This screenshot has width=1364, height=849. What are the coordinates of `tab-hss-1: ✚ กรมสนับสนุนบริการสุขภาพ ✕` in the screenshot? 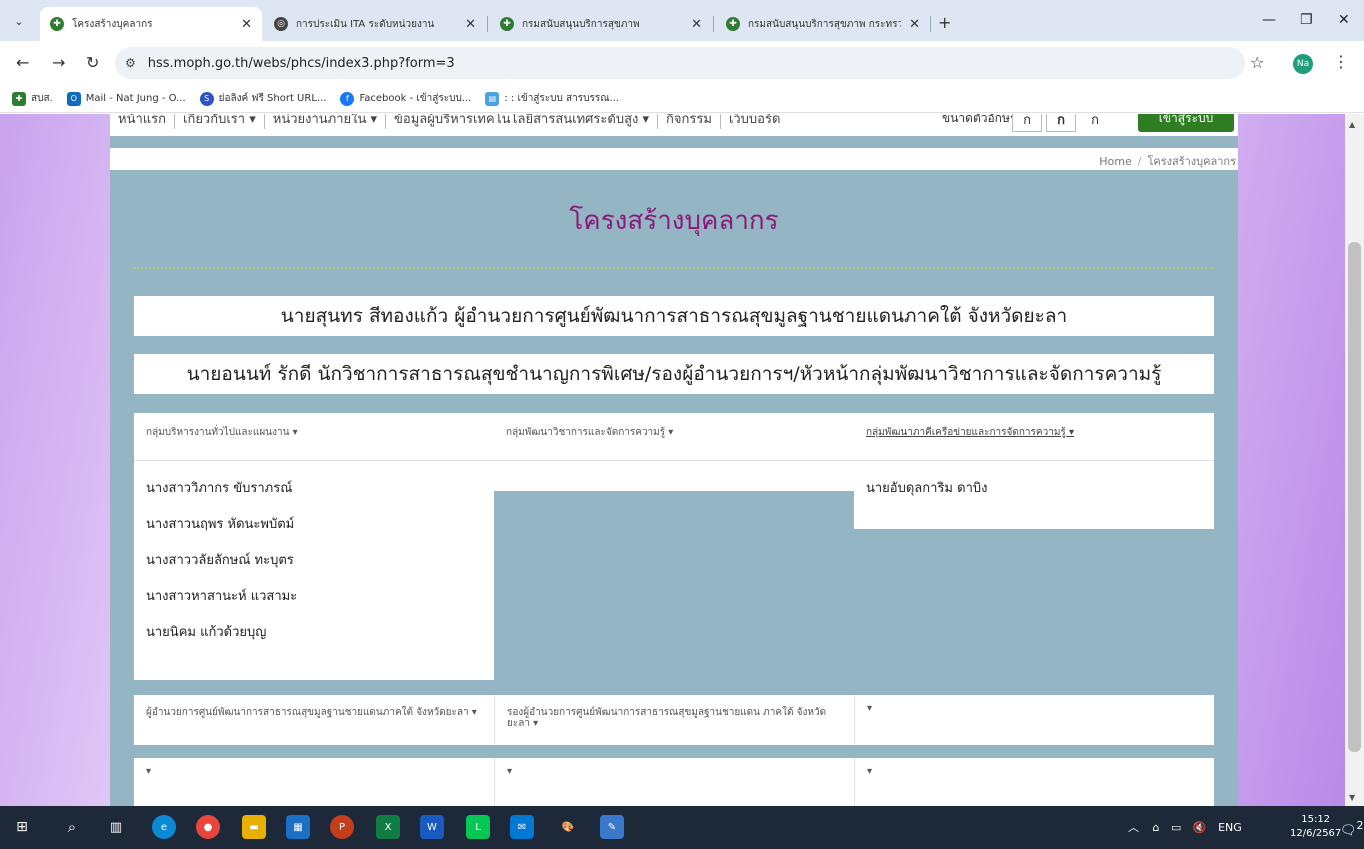 It's located at (601, 24).